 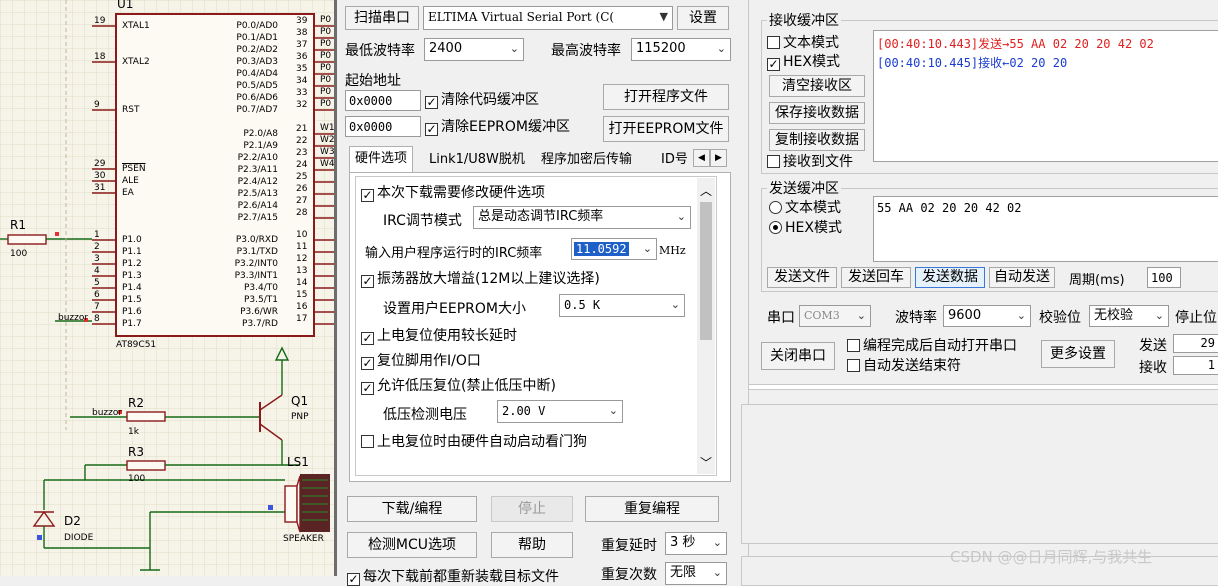 What do you see at coordinates (718, 158) in the screenshot?
I see `tab-scroll-right-icon: ▶` at bounding box center [718, 158].